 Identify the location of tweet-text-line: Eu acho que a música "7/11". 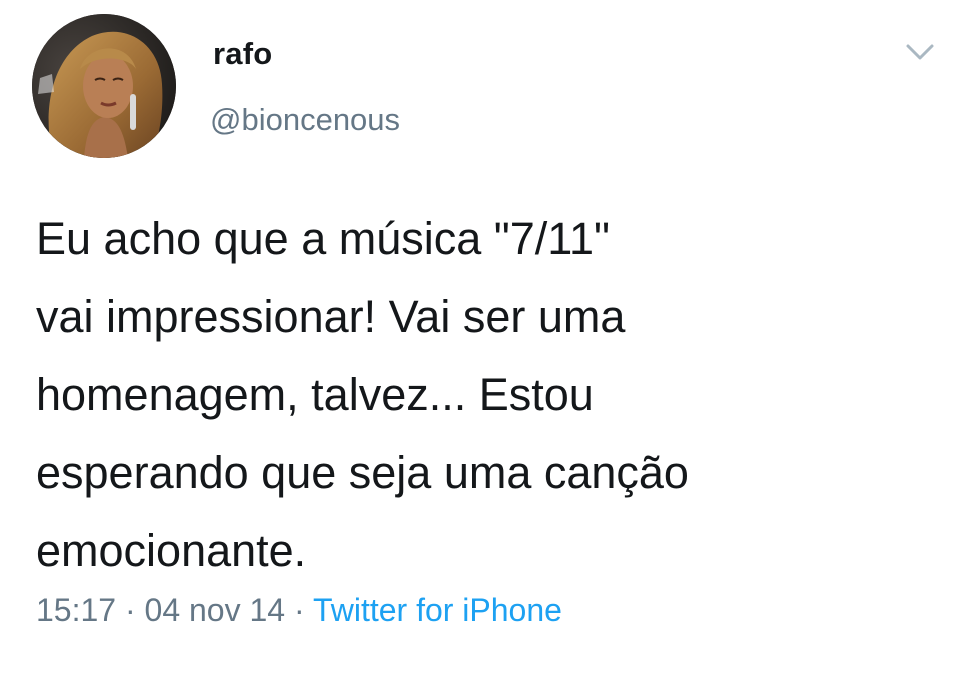
(323, 238).